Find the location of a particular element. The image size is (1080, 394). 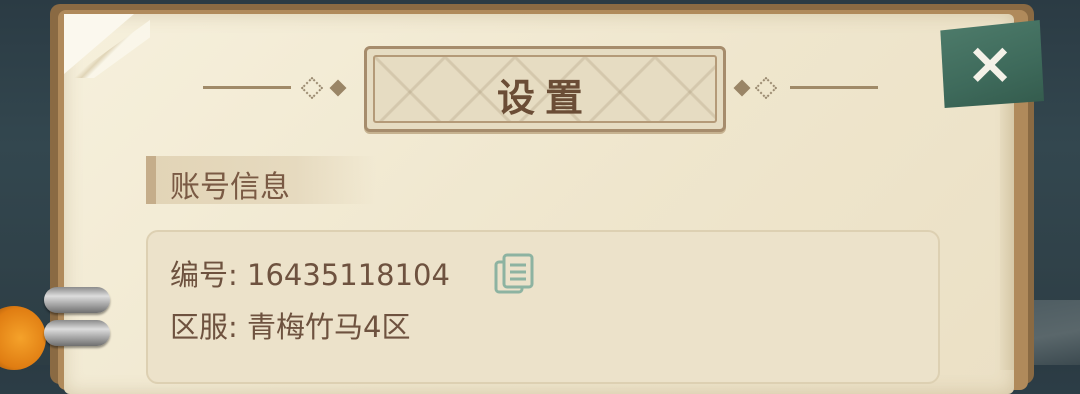

copy-icon is located at coordinates (514, 273).